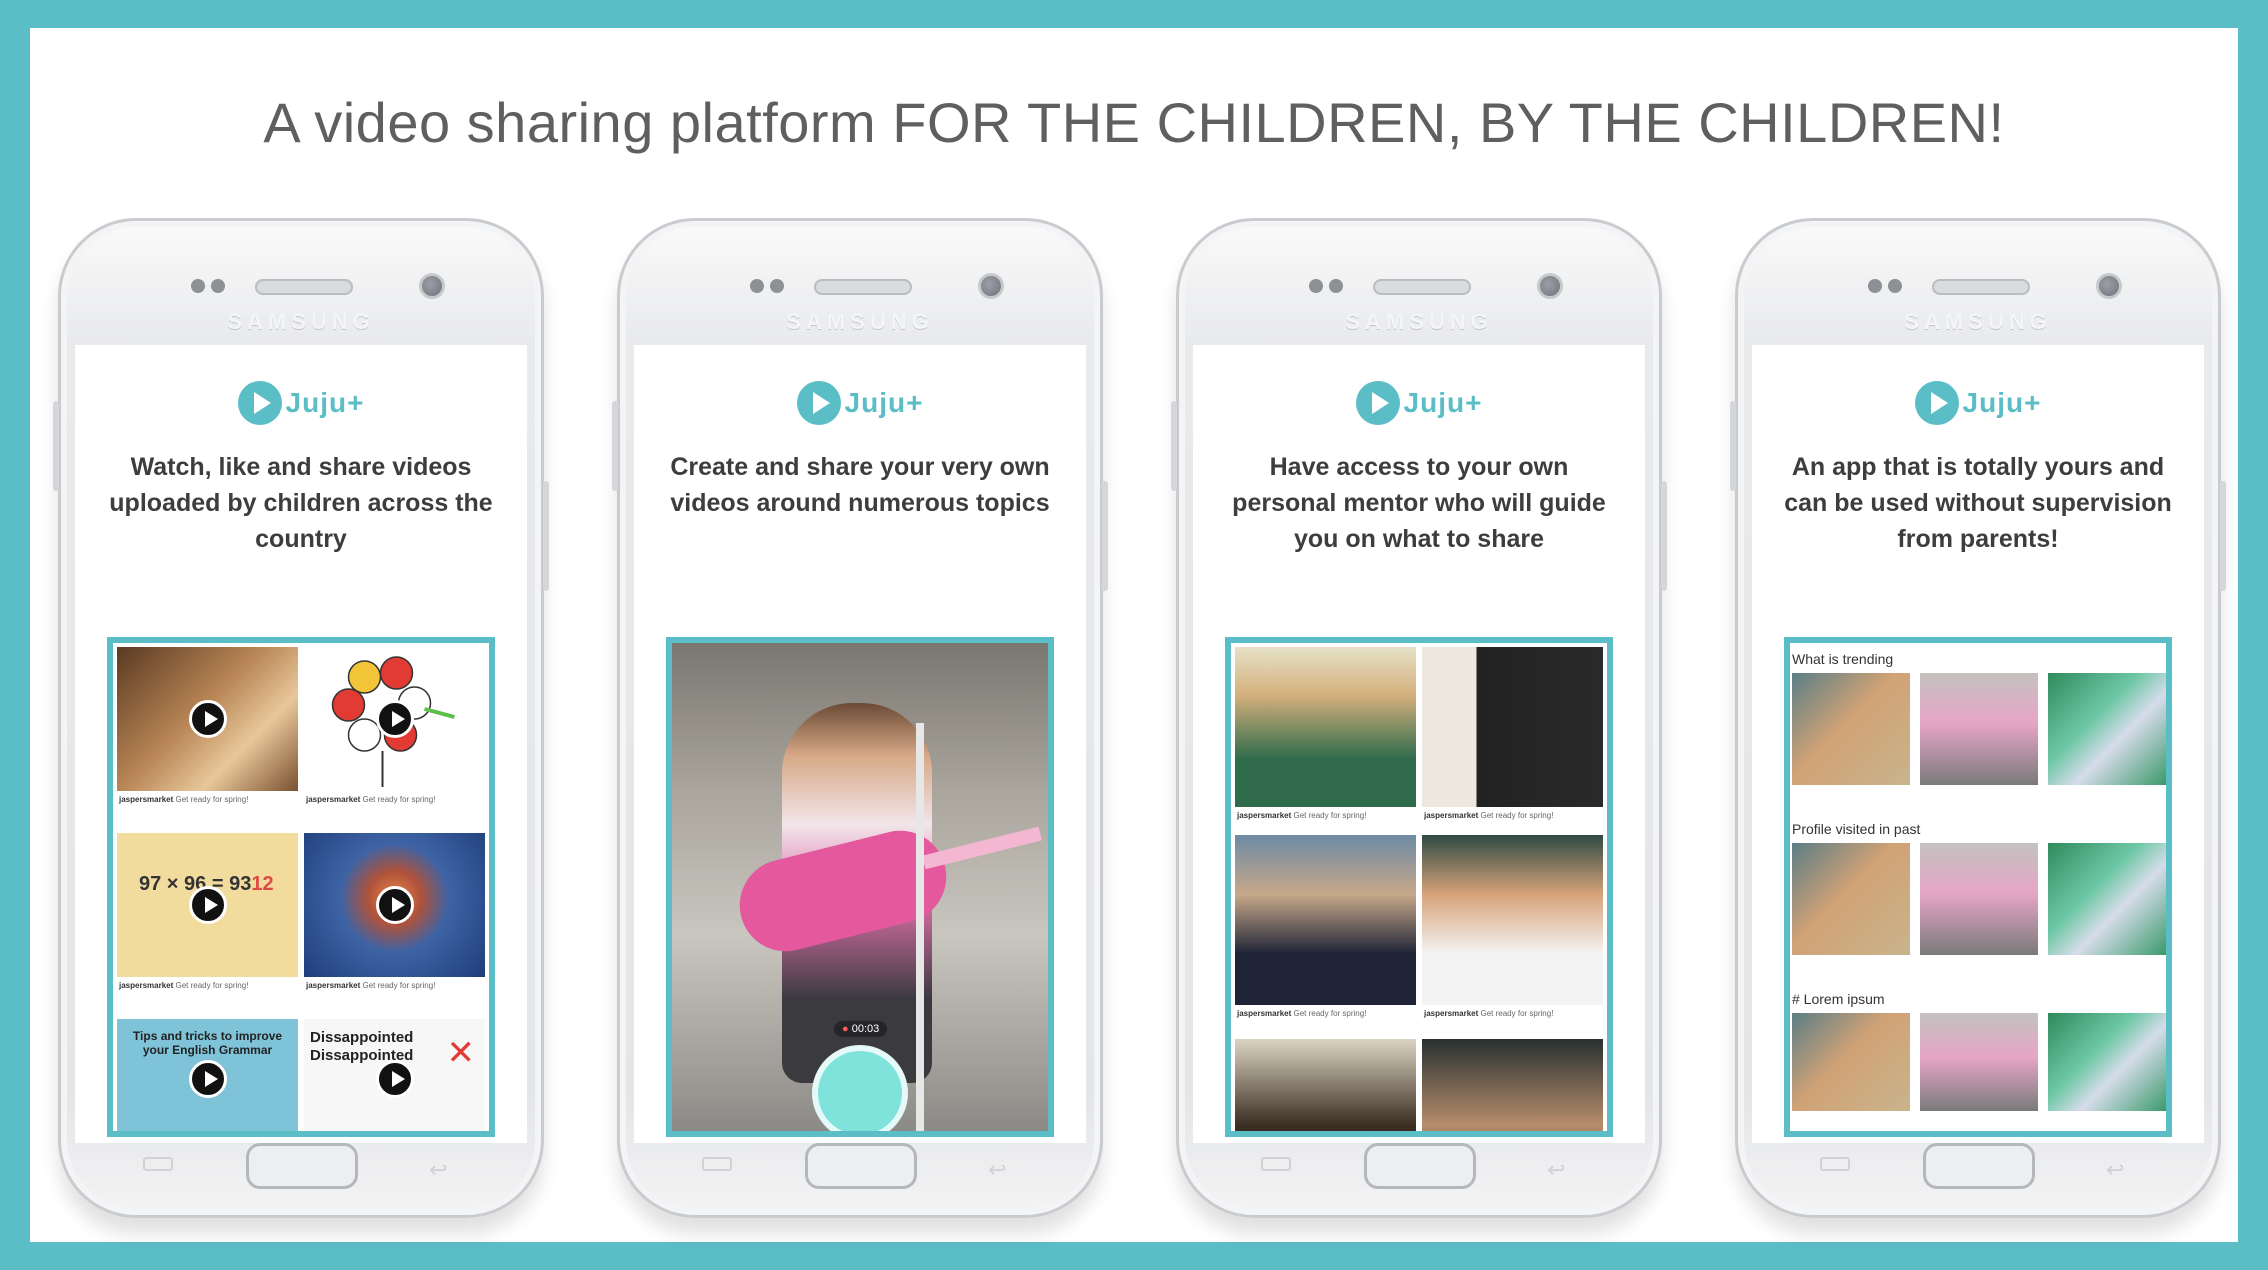 The image size is (2268, 1270). What do you see at coordinates (1843, 659) in the screenshot?
I see `section-title: What is trending` at bounding box center [1843, 659].